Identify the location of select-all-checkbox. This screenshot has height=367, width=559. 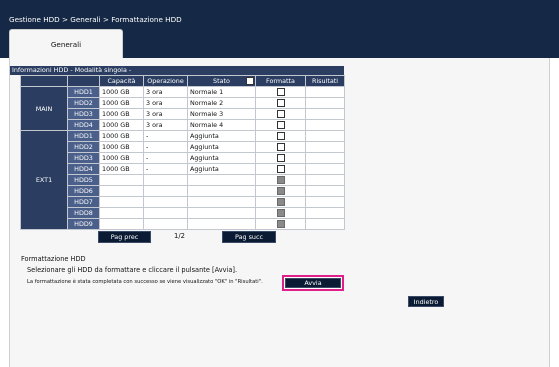
(250, 81).